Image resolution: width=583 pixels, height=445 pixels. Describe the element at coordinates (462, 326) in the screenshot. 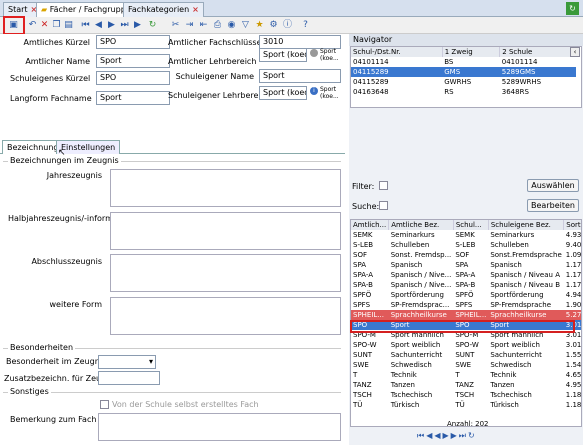

I see `highlight-box` at that location.